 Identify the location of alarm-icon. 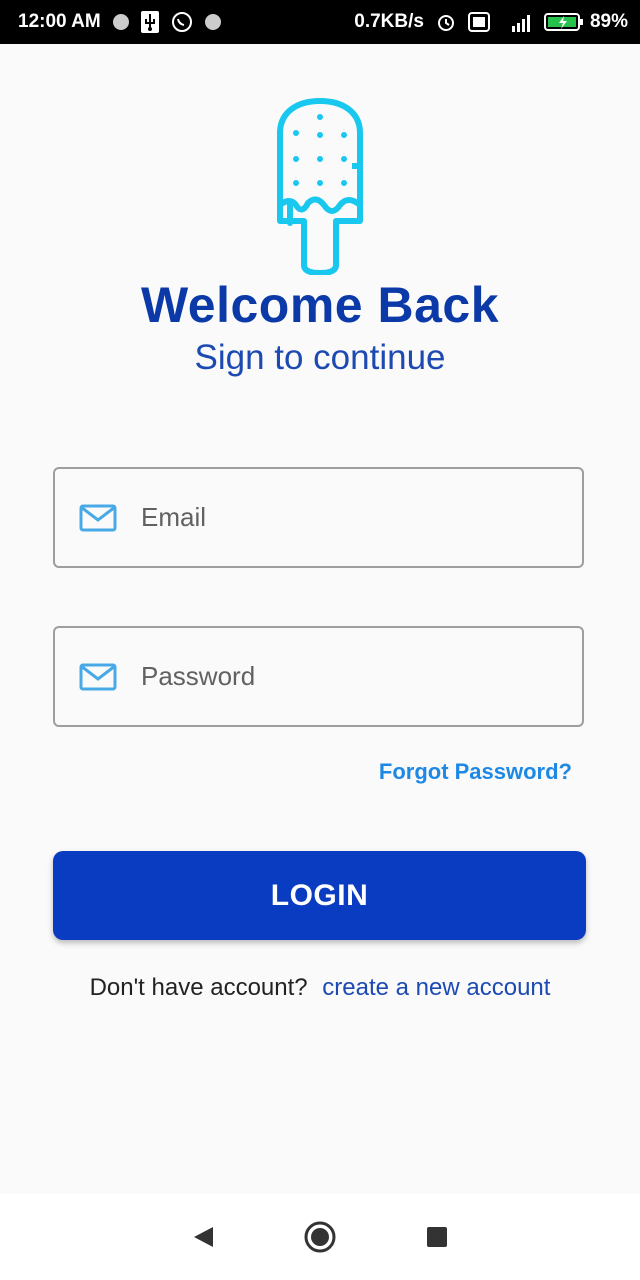
(446, 22).